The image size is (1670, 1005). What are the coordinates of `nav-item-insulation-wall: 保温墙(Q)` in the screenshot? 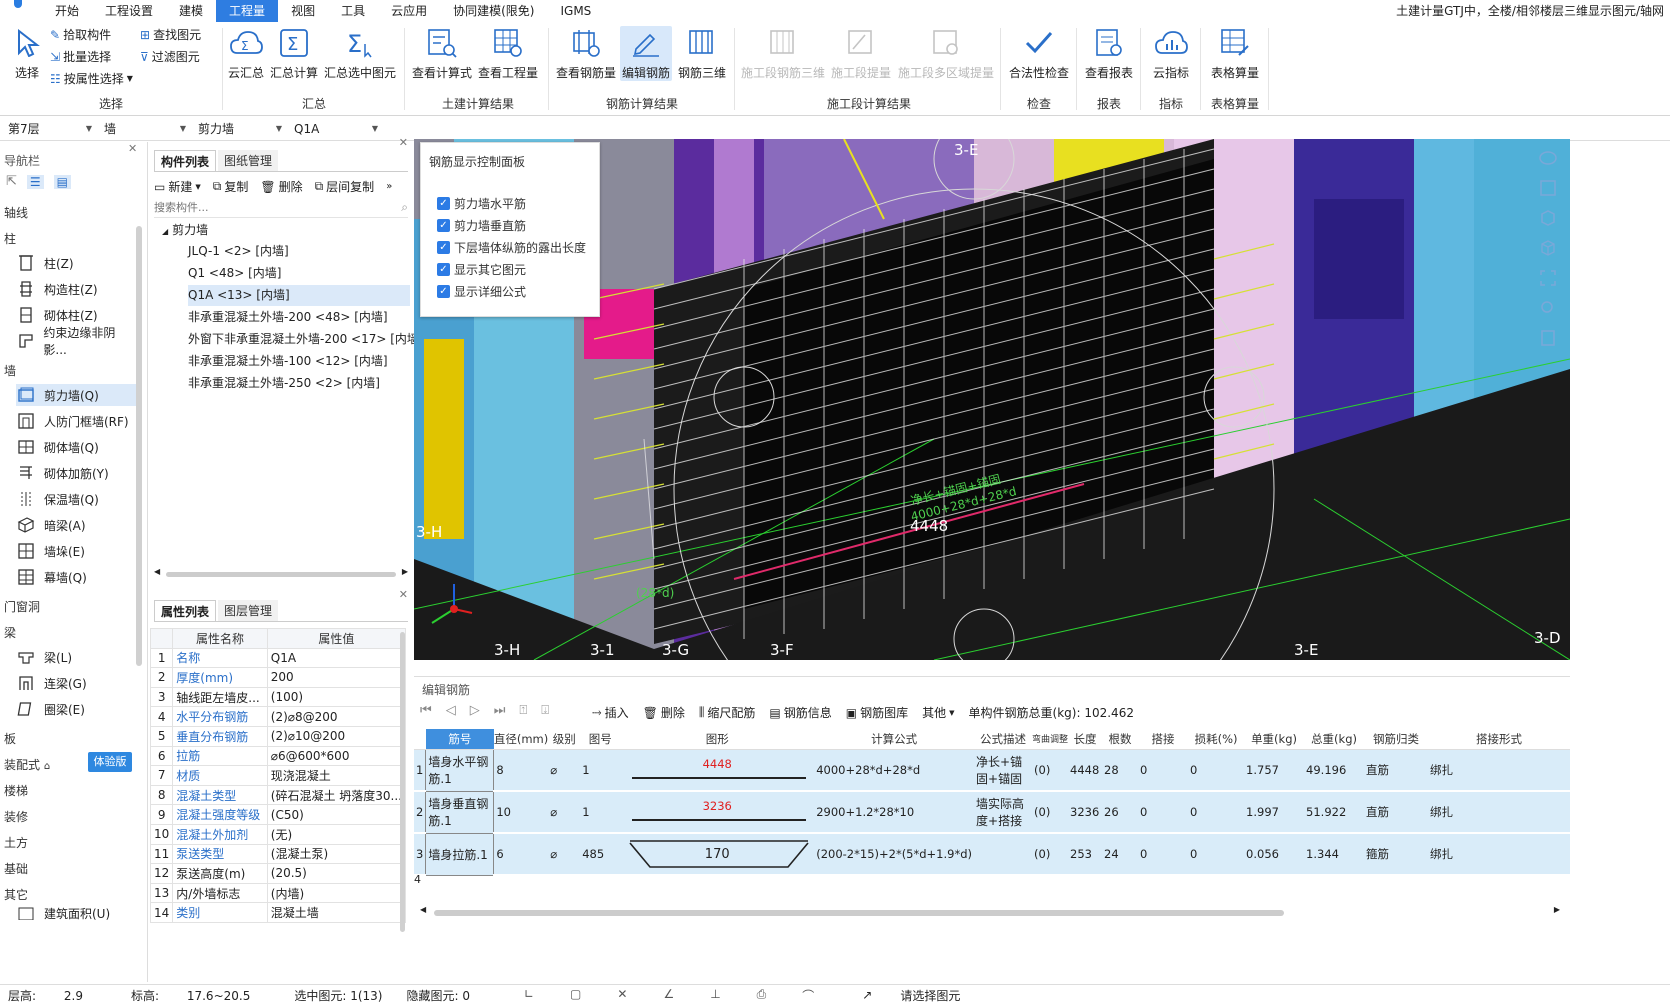 It's located at (76, 499).